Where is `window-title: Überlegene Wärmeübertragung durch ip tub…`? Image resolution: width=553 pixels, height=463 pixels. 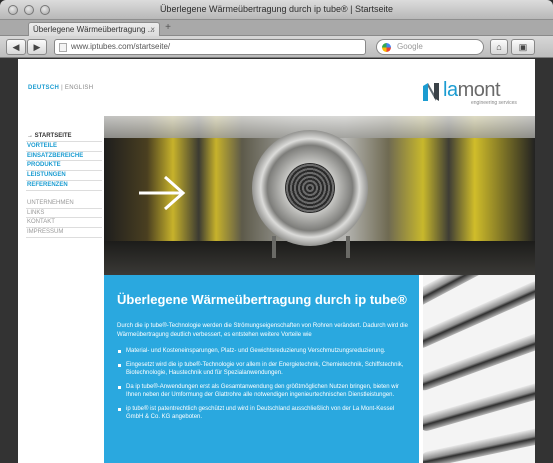
window-title: Überlegene Wärmeübertragung durch ip tub… is located at coordinates (276, 9).